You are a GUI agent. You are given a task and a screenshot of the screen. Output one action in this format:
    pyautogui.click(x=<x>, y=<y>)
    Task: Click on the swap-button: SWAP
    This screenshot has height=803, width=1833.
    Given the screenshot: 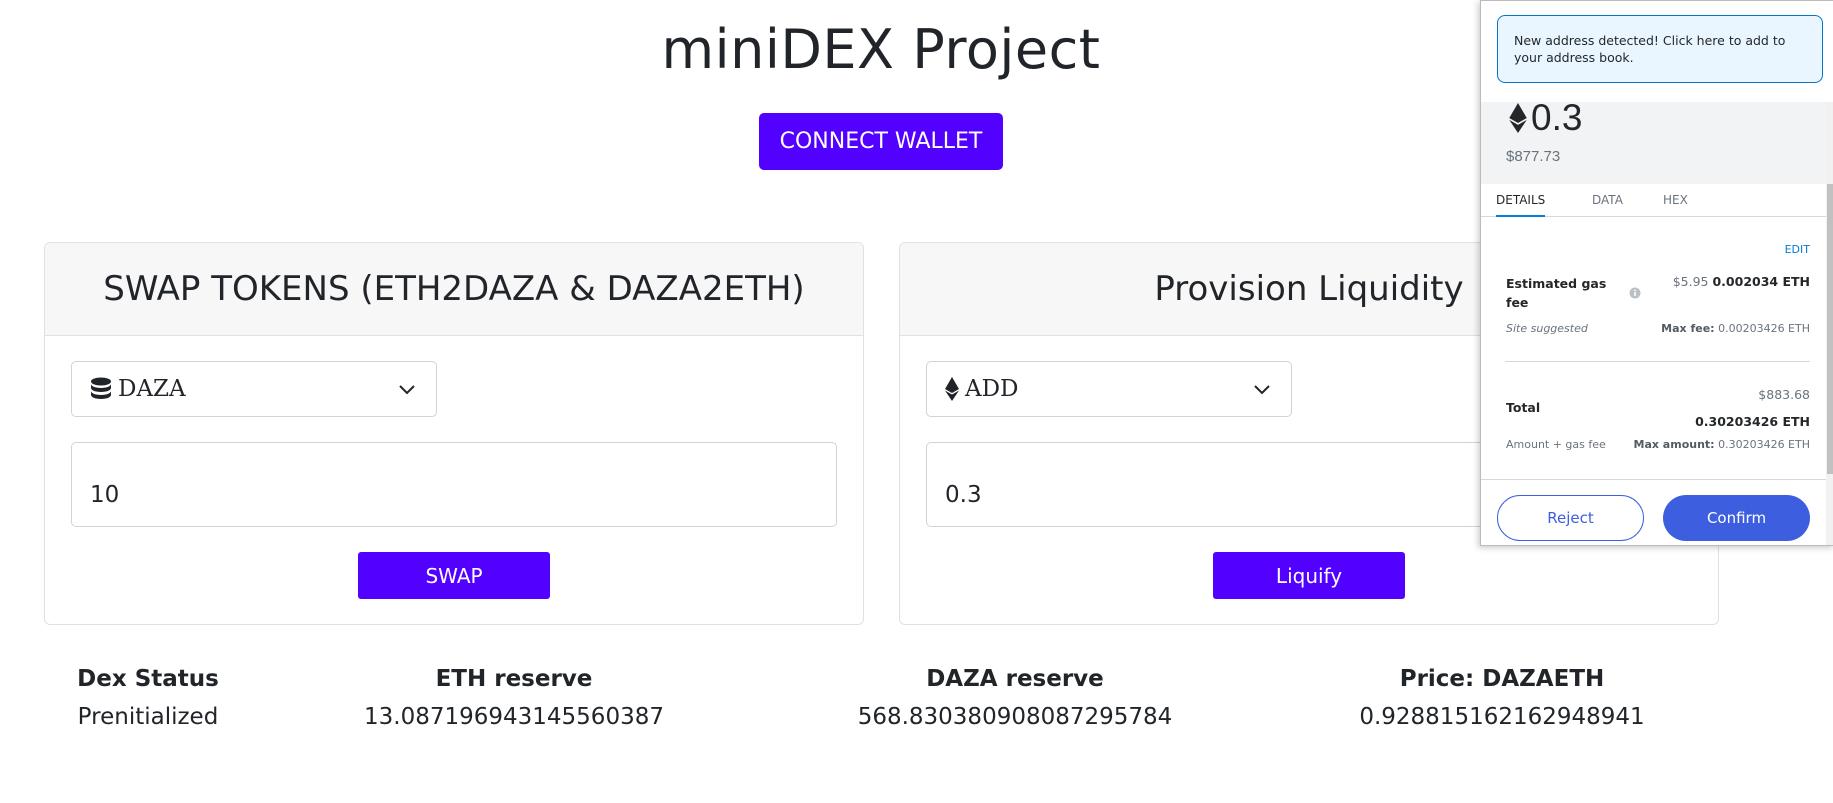 What is the action you would take?
    pyautogui.click(x=454, y=575)
    